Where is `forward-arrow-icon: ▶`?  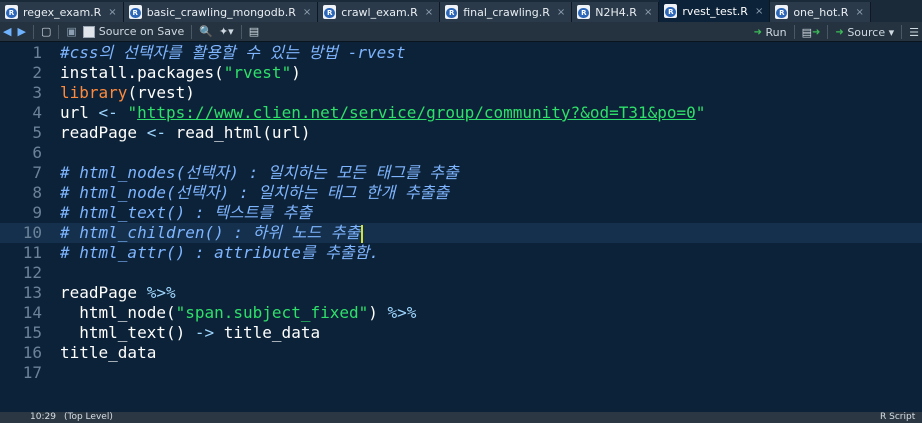
forward-arrow-icon: ▶ is located at coordinates (21, 32).